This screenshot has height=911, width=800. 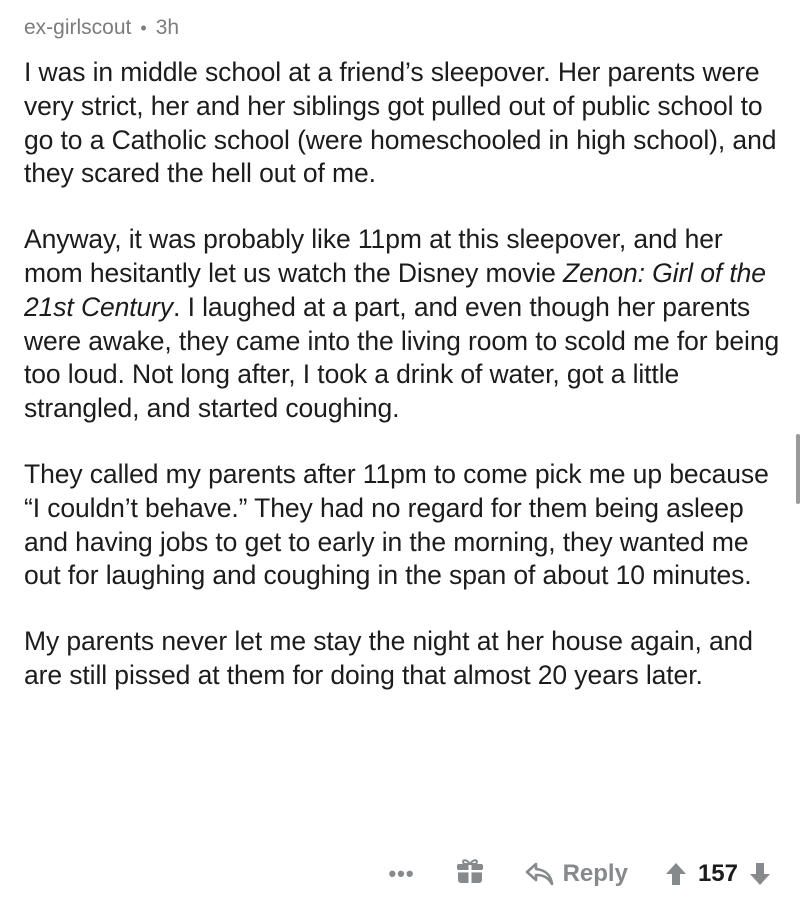 I want to click on comment-action-bar: ••• Reply 157, so click(x=580, y=874).